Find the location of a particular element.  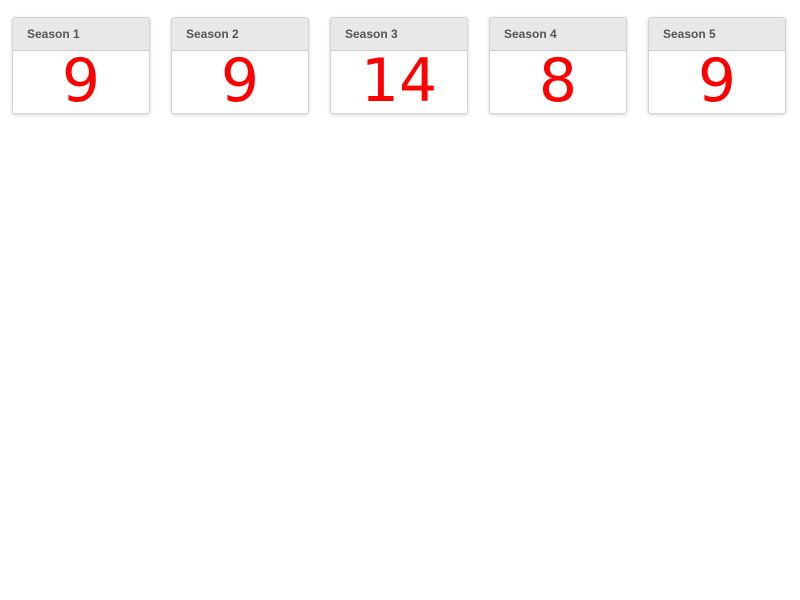

card-body: 14 is located at coordinates (399, 82).